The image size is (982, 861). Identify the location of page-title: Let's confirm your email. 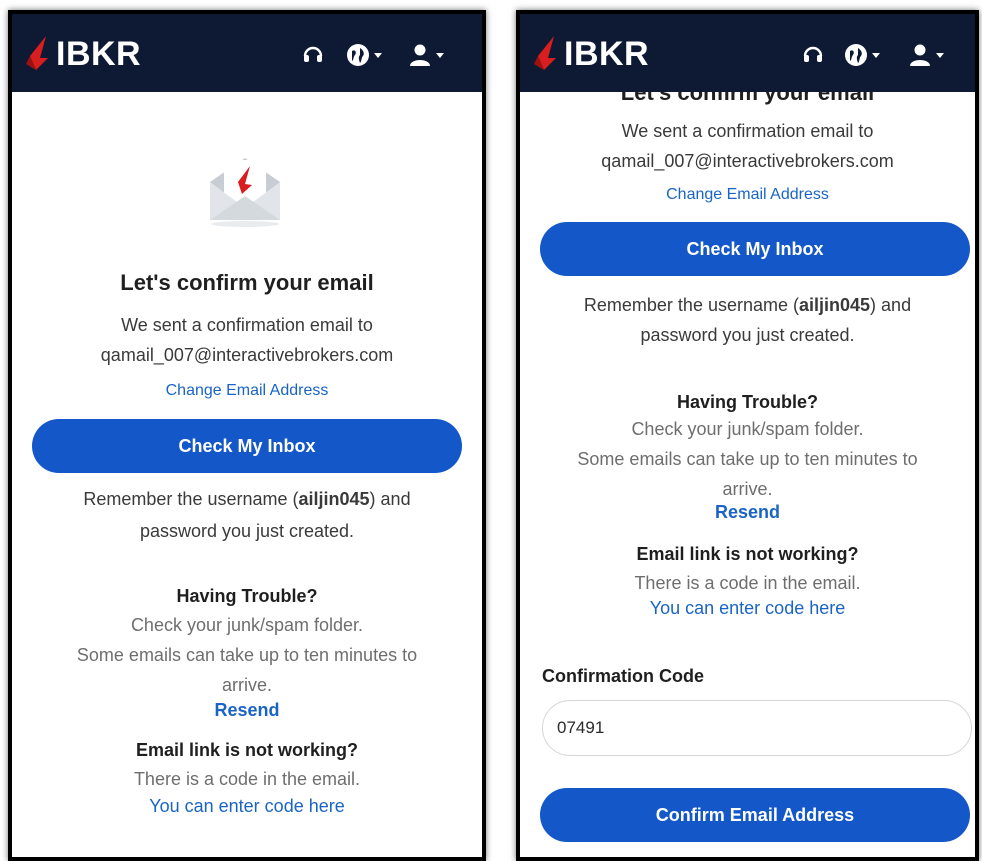
(247, 282).